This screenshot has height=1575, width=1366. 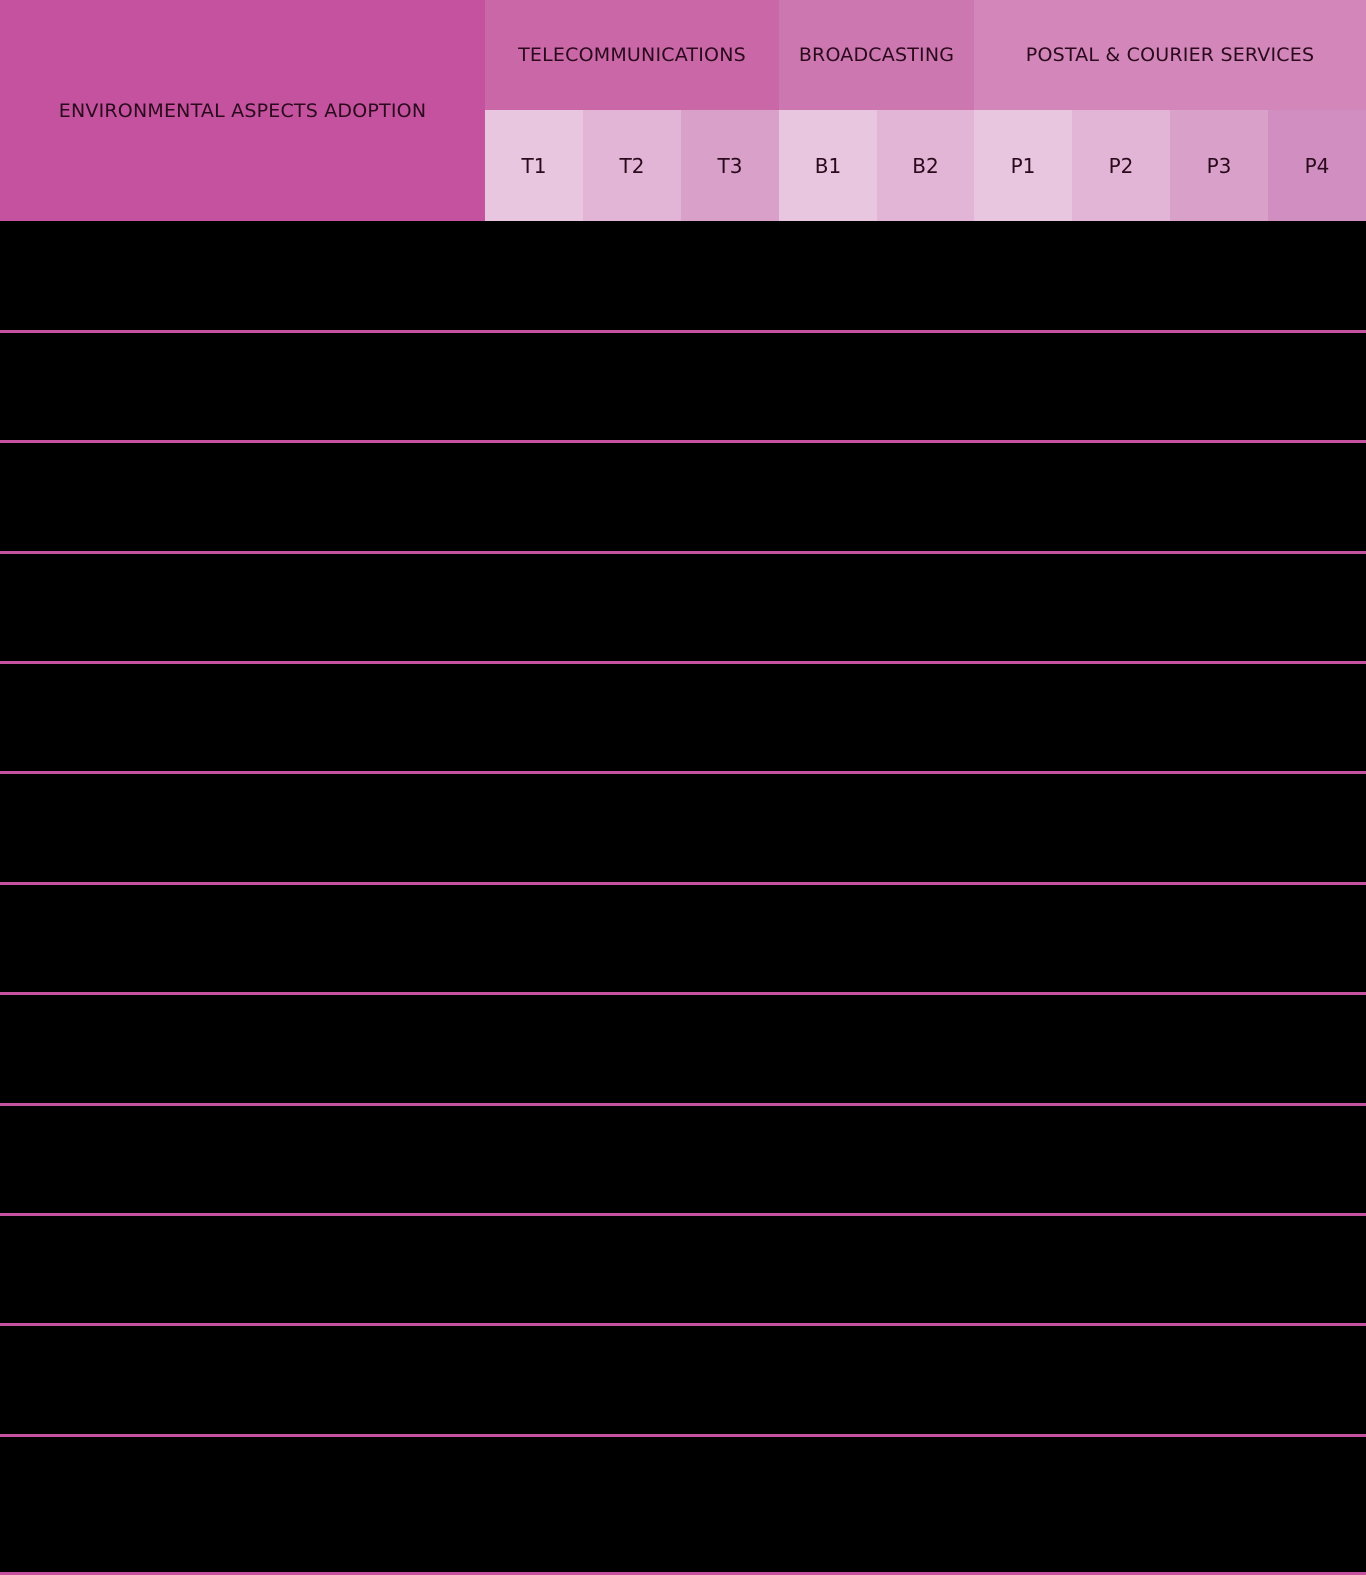 I want to click on subheader-t1: T1, so click(x=534, y=165).